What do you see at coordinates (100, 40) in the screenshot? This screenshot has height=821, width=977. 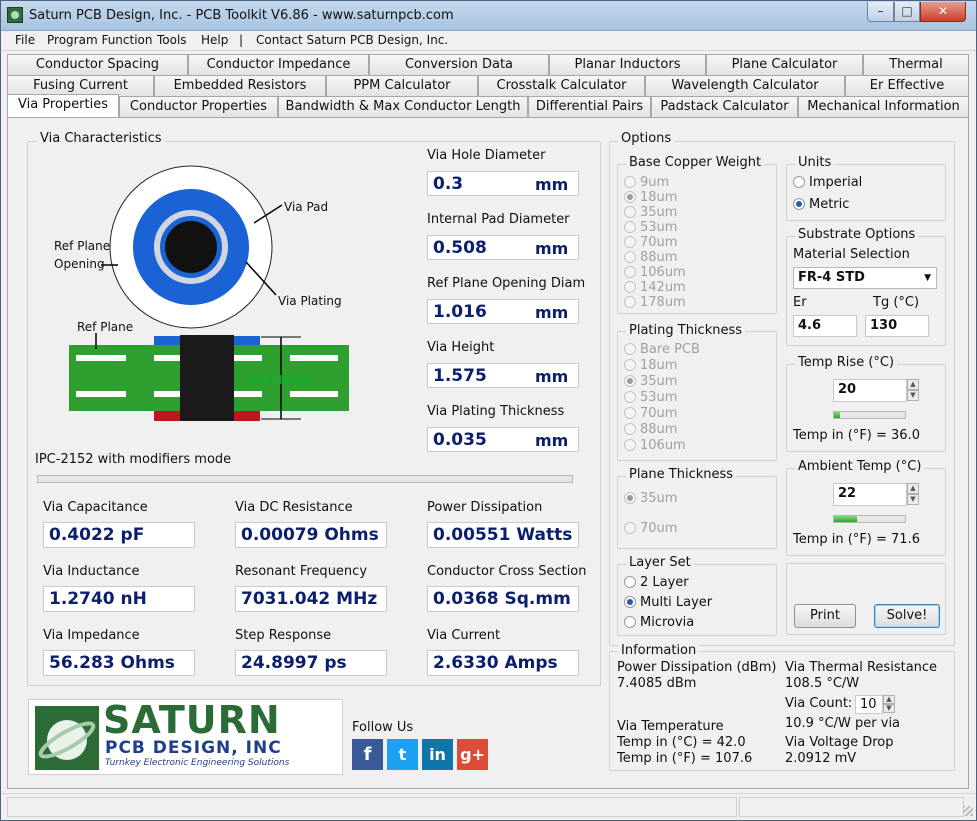 I see `menu-program-function: Program Function` at bounding box center [100, 40].